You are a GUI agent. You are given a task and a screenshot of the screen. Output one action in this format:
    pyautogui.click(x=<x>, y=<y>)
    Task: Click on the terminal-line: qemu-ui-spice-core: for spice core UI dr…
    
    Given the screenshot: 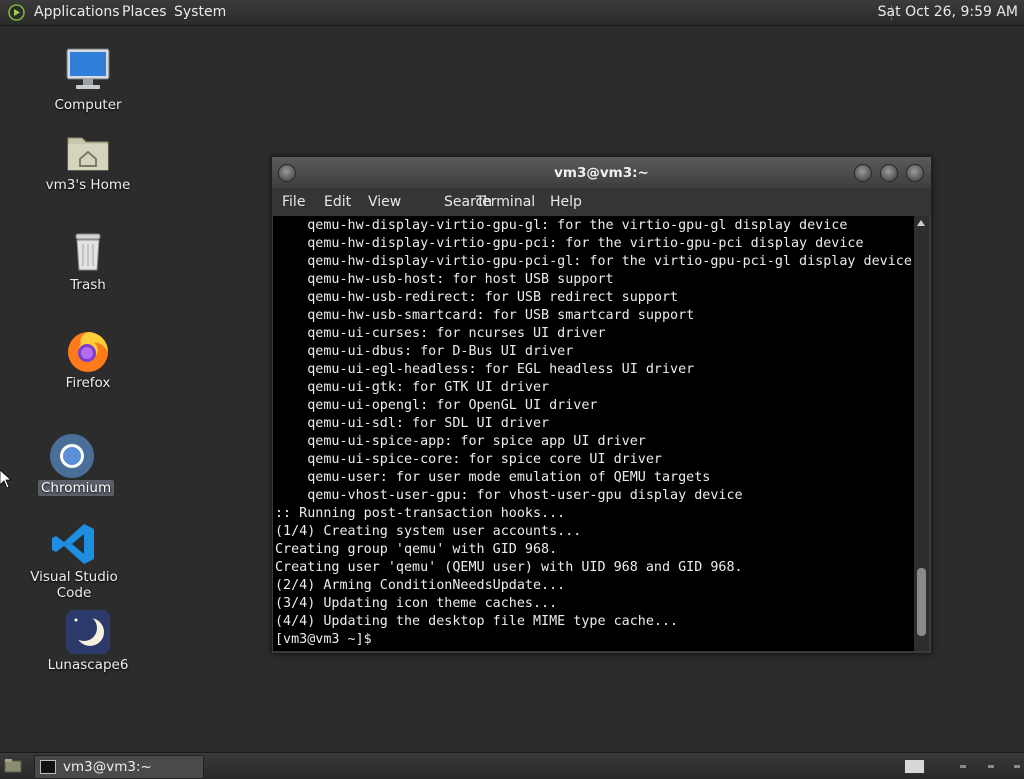 What is the action you would take?
    pyautogui.click(x=468, y=459)
    